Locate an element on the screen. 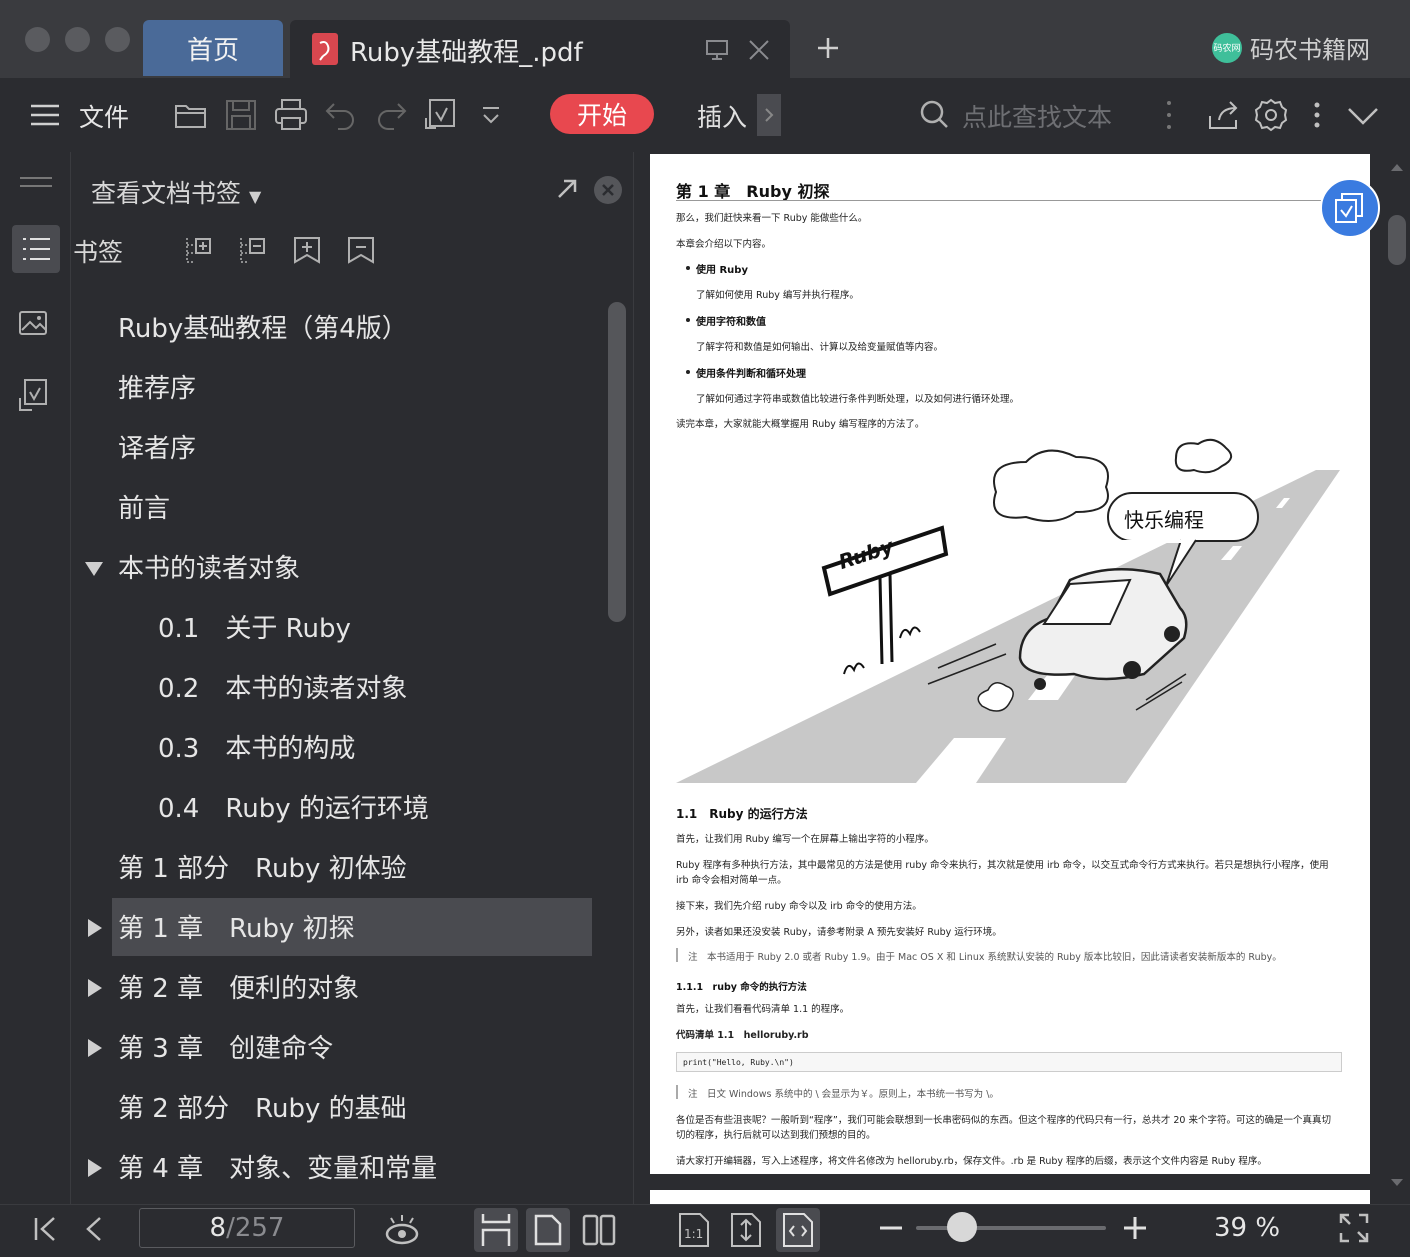  page-number-input: 8/257 is located at coordinates (247, 1228).